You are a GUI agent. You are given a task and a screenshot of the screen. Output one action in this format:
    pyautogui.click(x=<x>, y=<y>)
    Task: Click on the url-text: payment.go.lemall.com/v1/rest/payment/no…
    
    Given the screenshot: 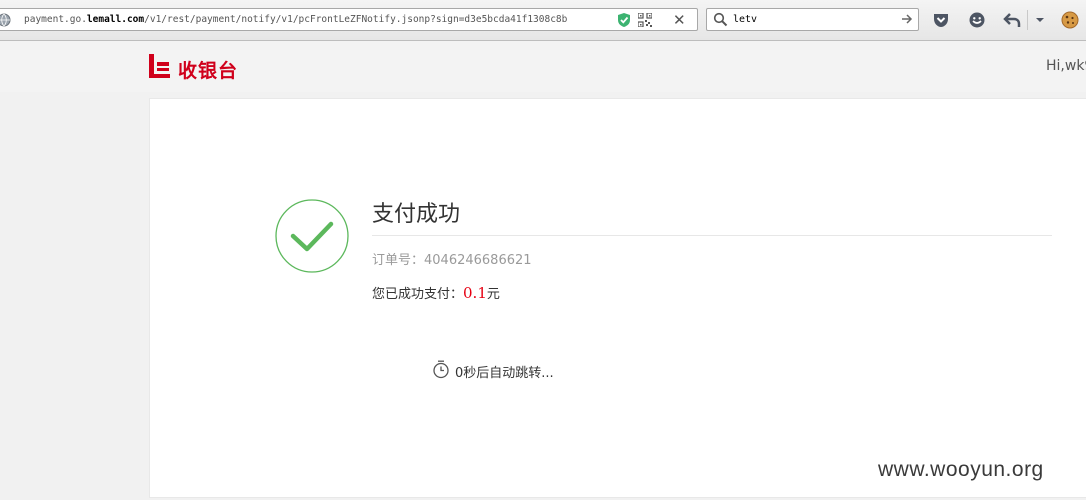 What is the action you would take?
    pyautogui.click(x=309, y=20)
    